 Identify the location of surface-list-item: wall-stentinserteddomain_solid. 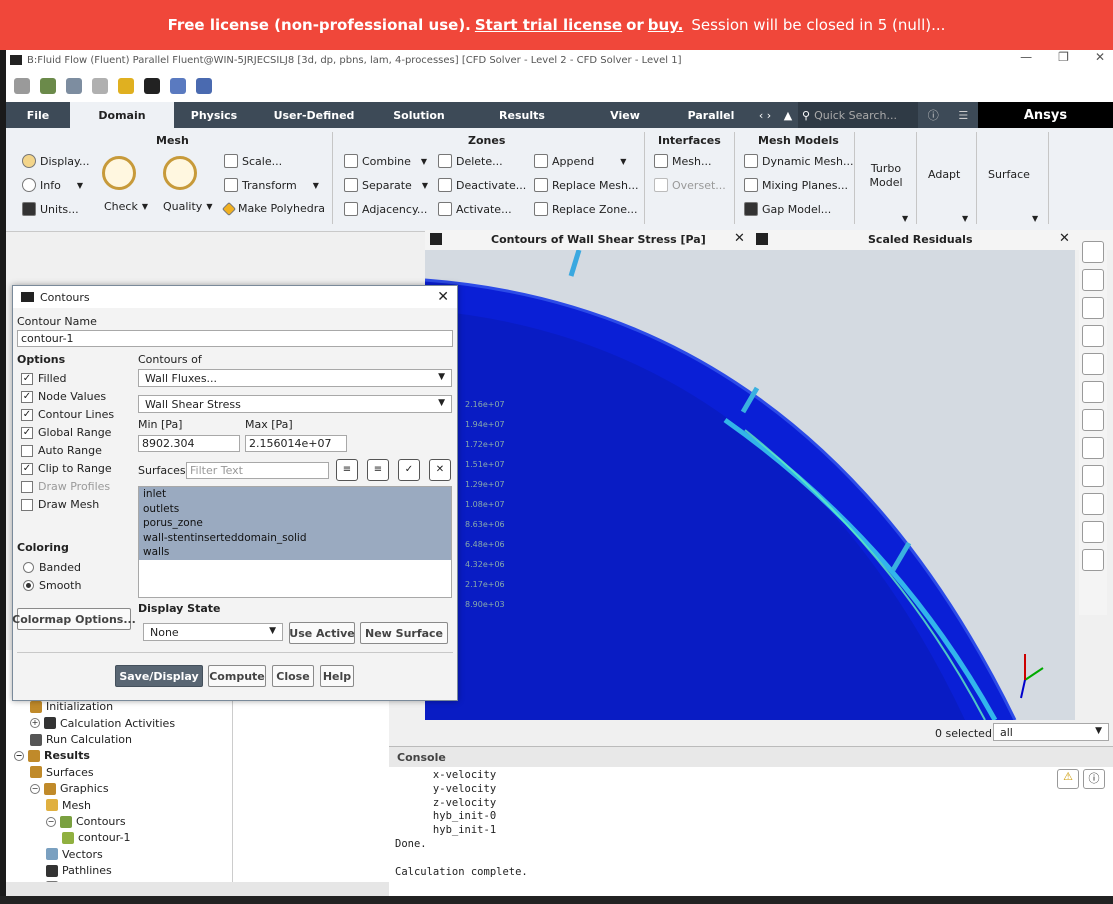
(295, 538).